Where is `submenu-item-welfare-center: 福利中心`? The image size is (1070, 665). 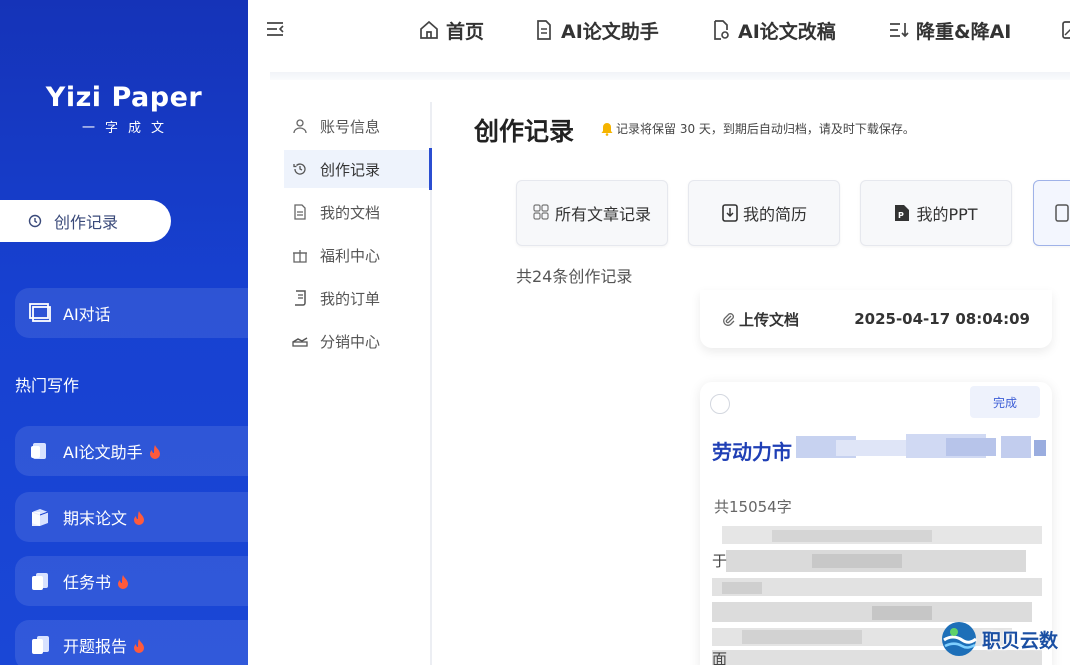 submenu-item-welfare-center: 福利中心 is located at coordinates (357, 255).